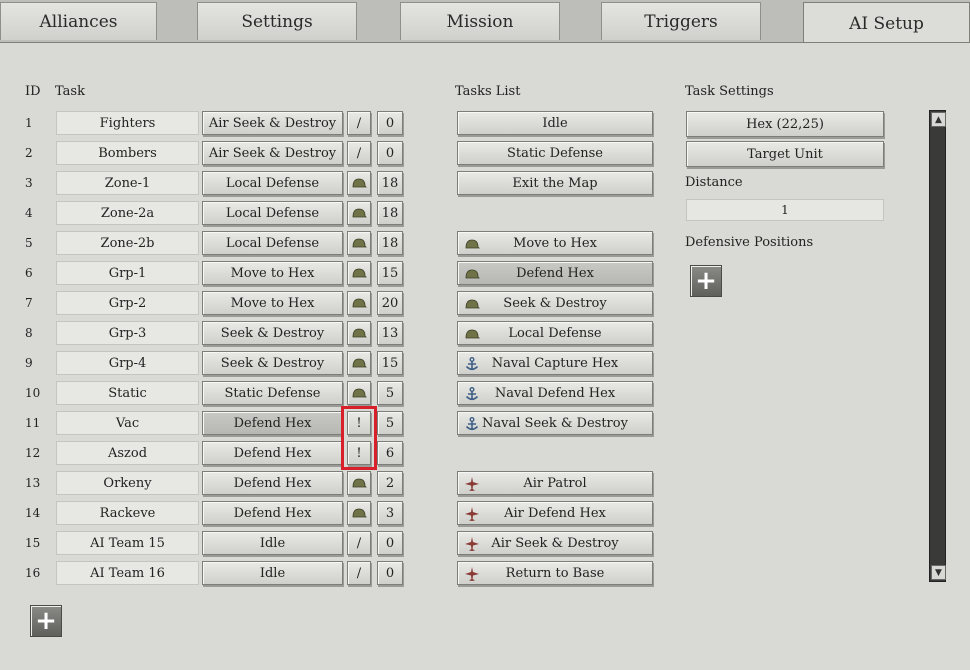  What do you see at coordinates (938, 572) in the screenshot?
I see `scroll-down-icon: ▼` at bounding box center [938, 572].